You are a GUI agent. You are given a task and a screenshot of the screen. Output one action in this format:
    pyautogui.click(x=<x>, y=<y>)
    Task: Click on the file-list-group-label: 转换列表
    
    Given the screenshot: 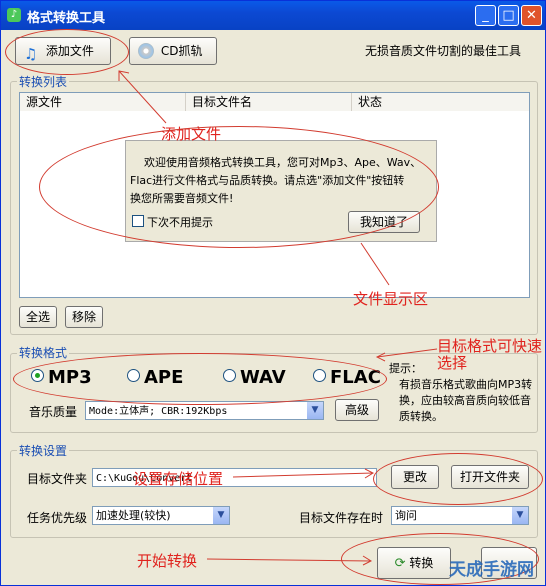 What is the action you would take?
    pyautogui.click(x=43, y=81)
    